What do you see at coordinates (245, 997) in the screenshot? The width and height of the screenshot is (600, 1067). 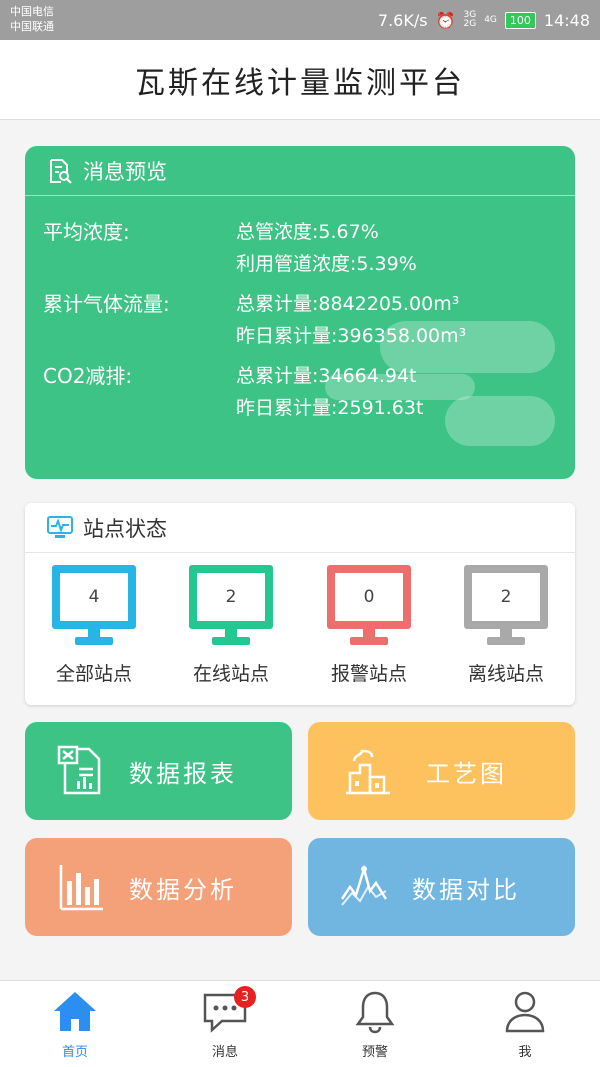 I see `unread-badge: 3` at bounding box center [245, 997].